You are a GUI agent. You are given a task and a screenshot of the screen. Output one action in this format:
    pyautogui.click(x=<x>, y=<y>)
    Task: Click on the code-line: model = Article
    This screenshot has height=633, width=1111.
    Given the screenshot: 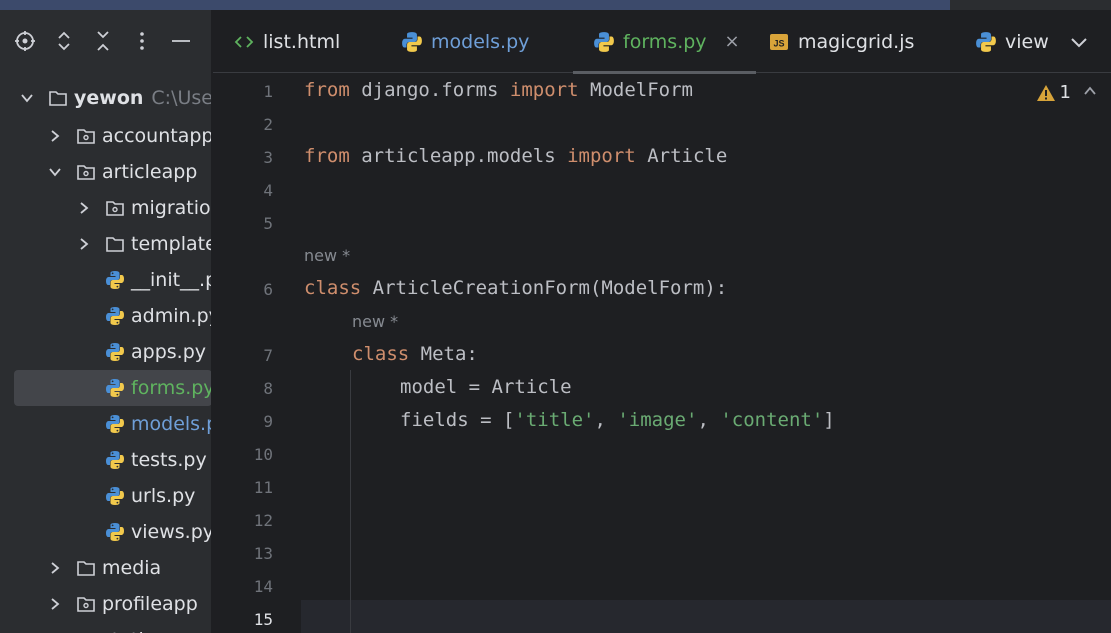 What is the action you would take?
    pyautogui.click(x=486, y=387)
    